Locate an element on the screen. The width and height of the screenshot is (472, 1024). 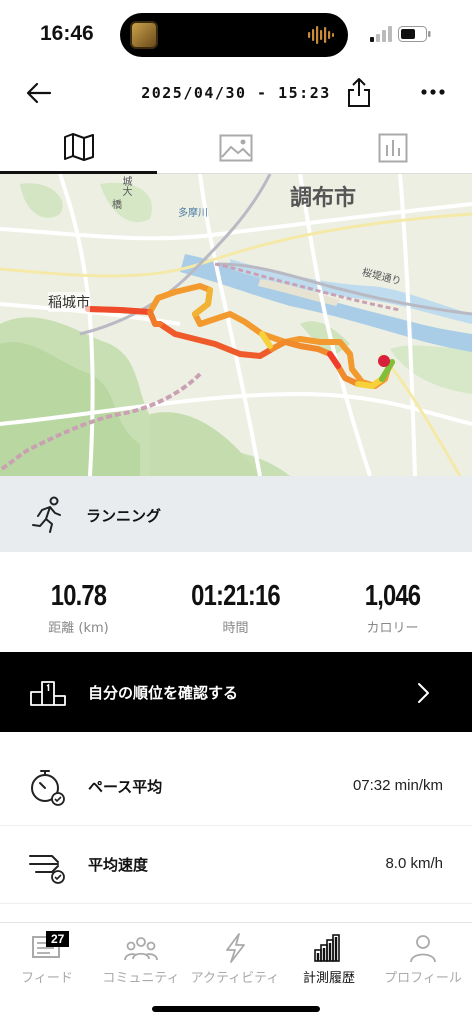
stat-calories: 1,046 カロリー is located at coordinates (392, 608).